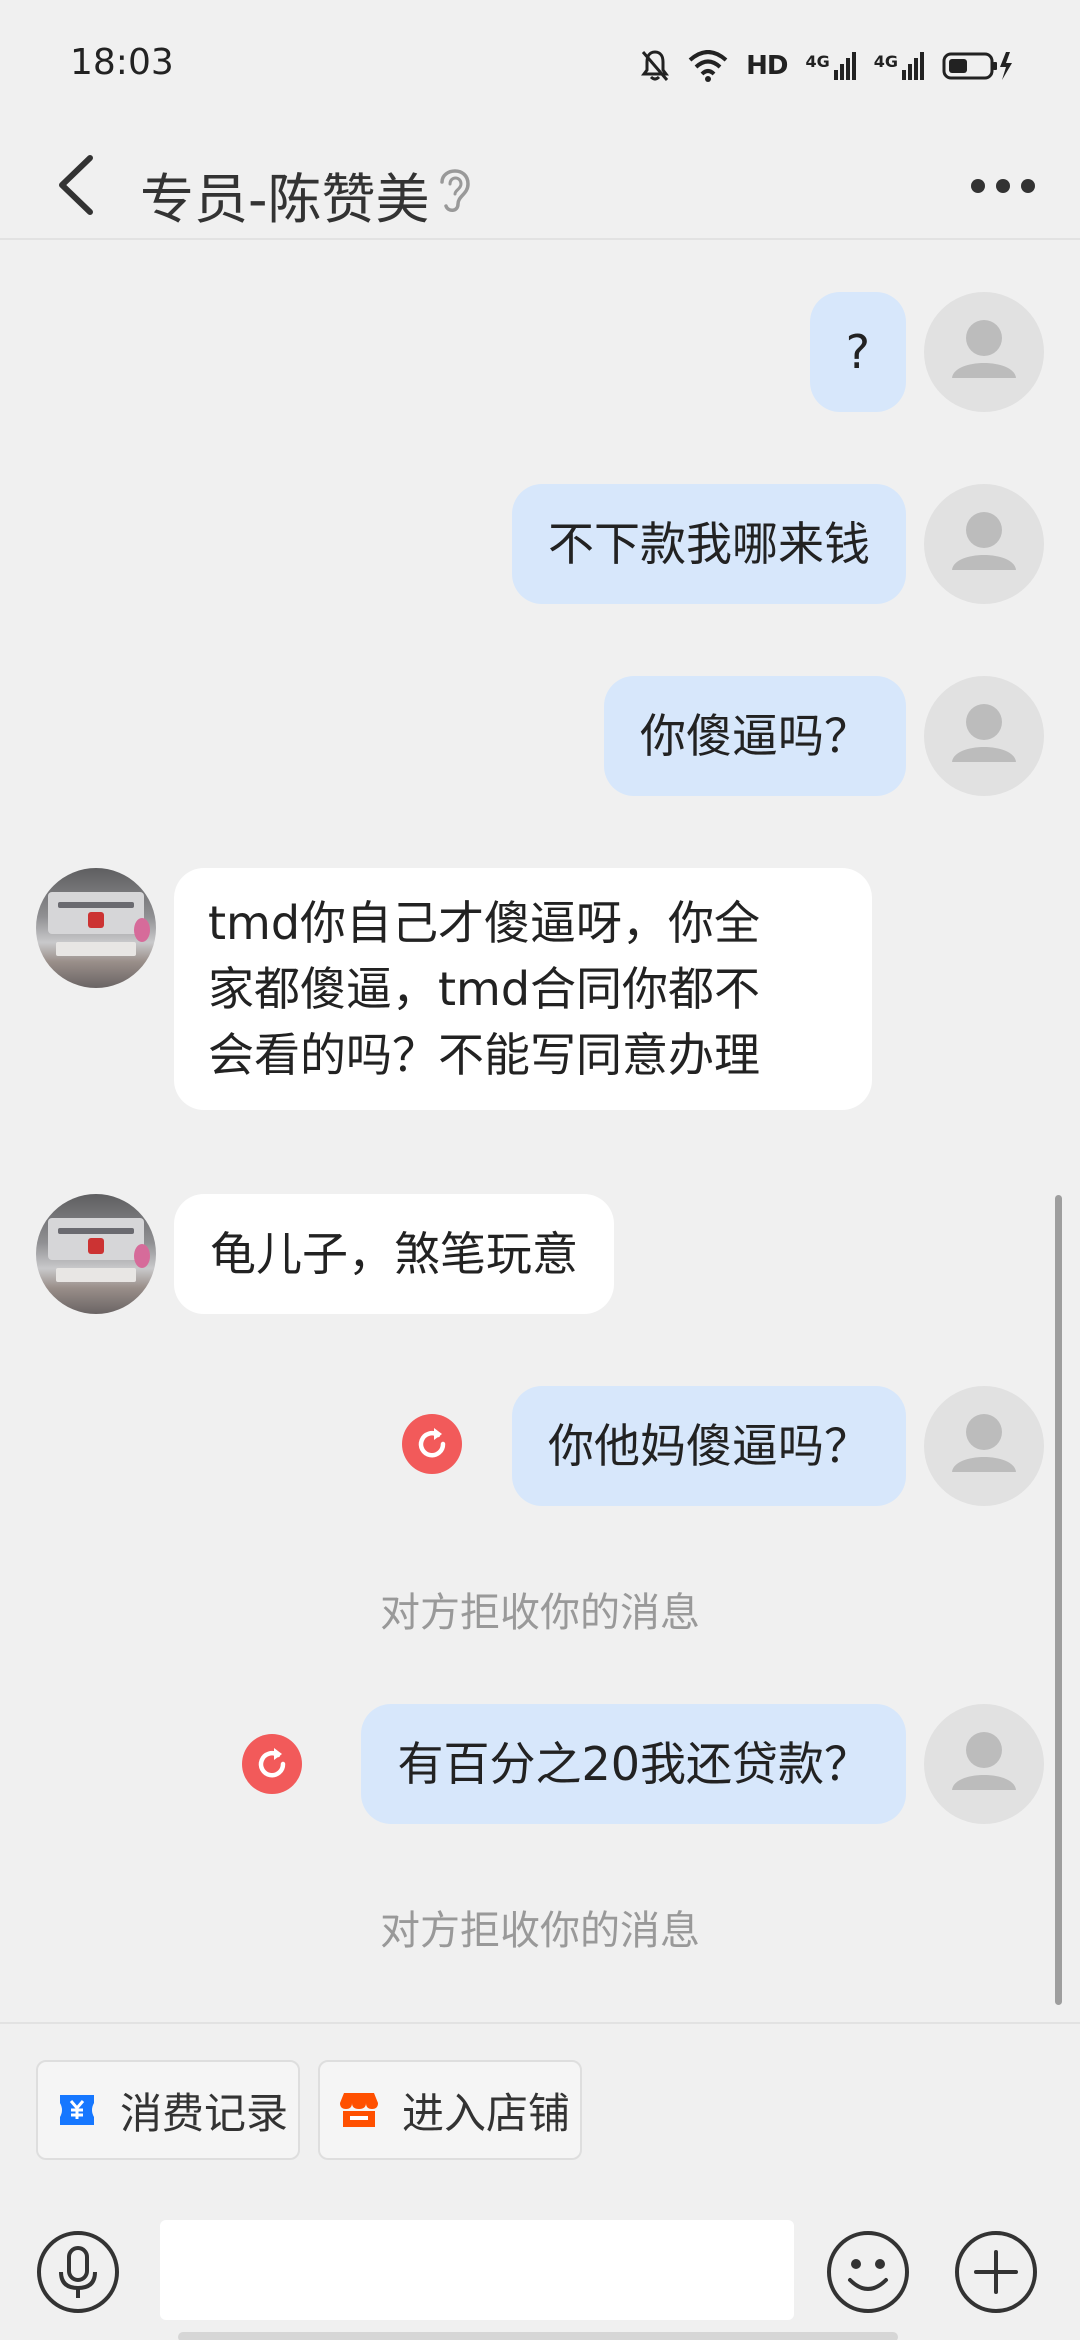 The image size is (1080, 2340). I want to click on voice-icon, so click(78, 2272).